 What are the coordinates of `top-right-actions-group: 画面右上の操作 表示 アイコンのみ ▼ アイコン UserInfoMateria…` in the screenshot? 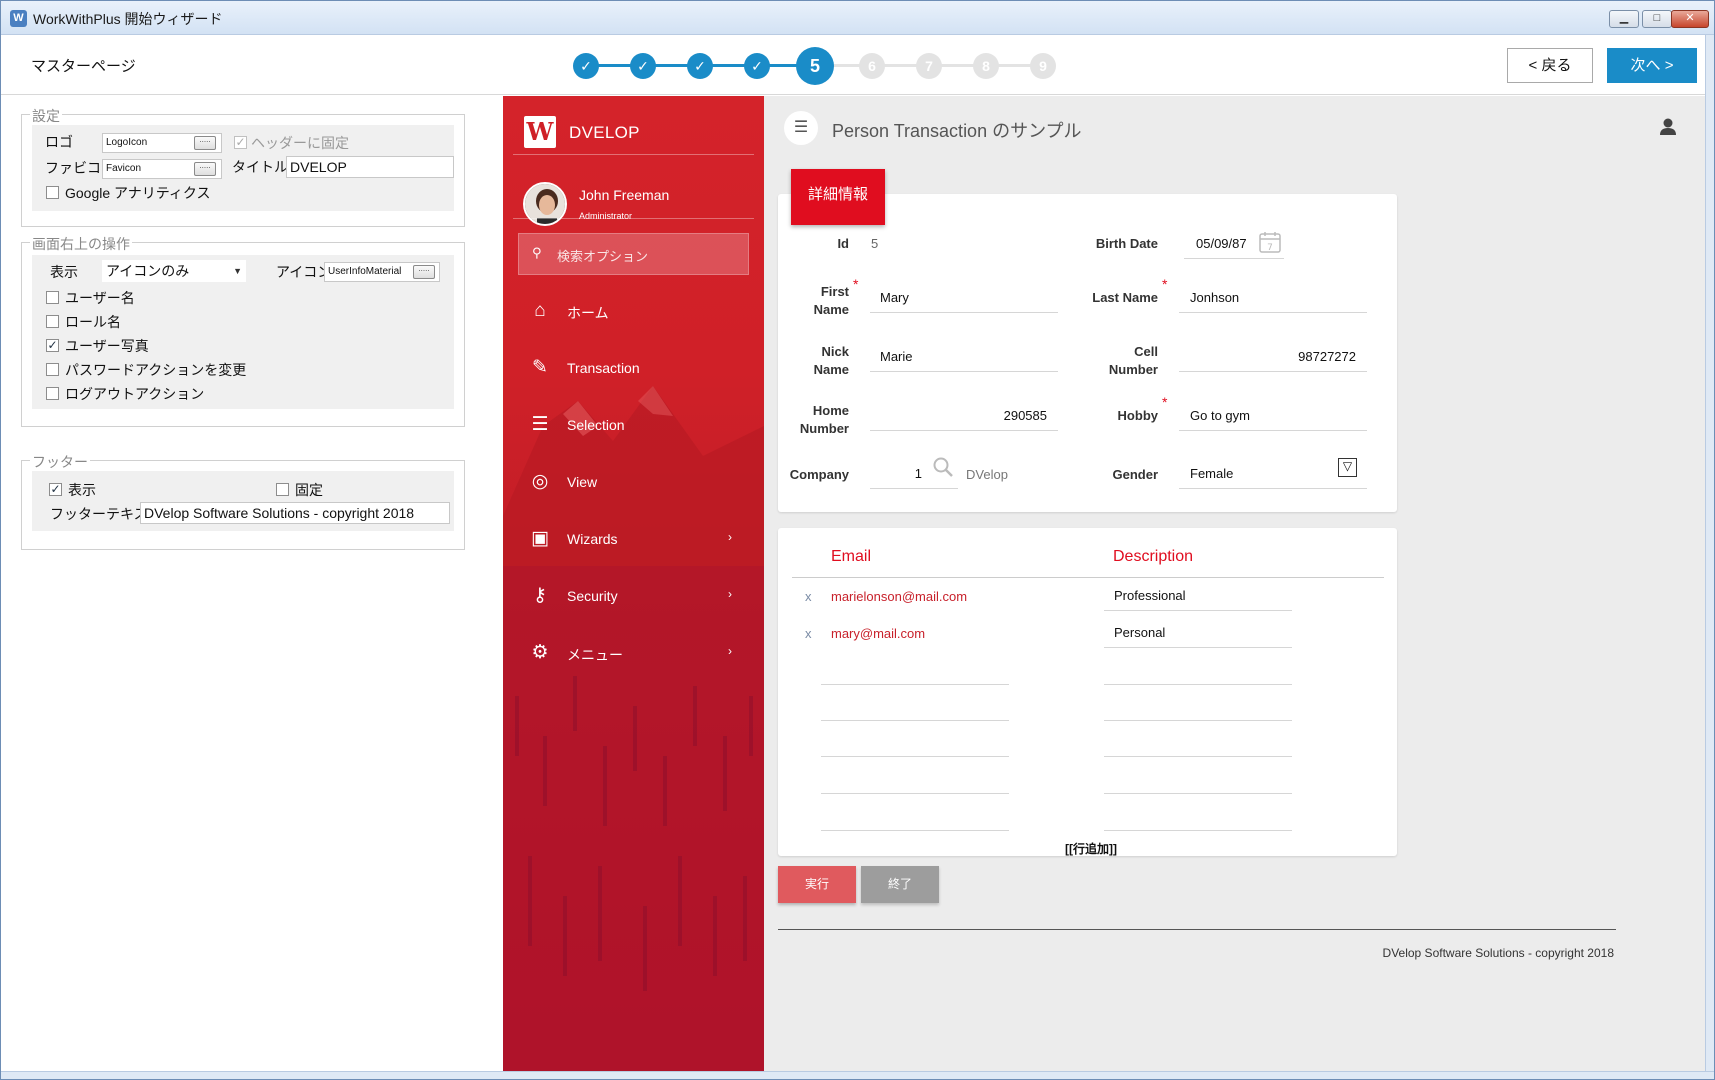 It's located at (243, 330).